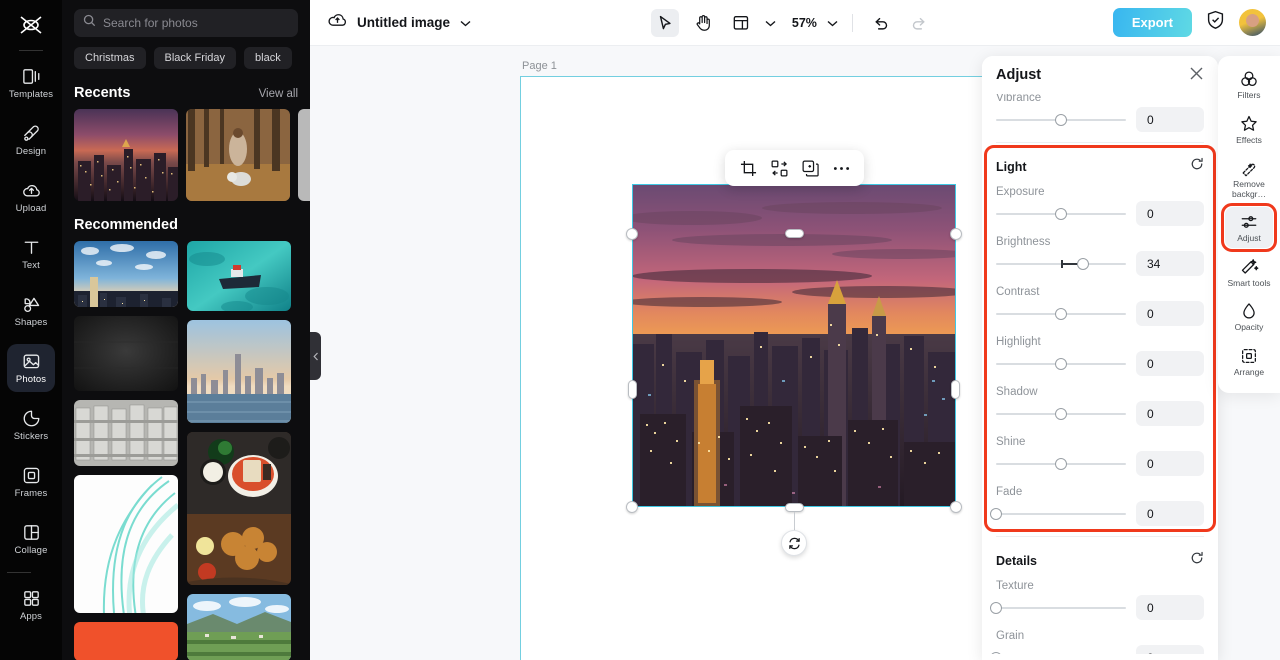 This screenshot has height=660, width=1280. I want to click on slider-track-highlight, so click(1061, 364).